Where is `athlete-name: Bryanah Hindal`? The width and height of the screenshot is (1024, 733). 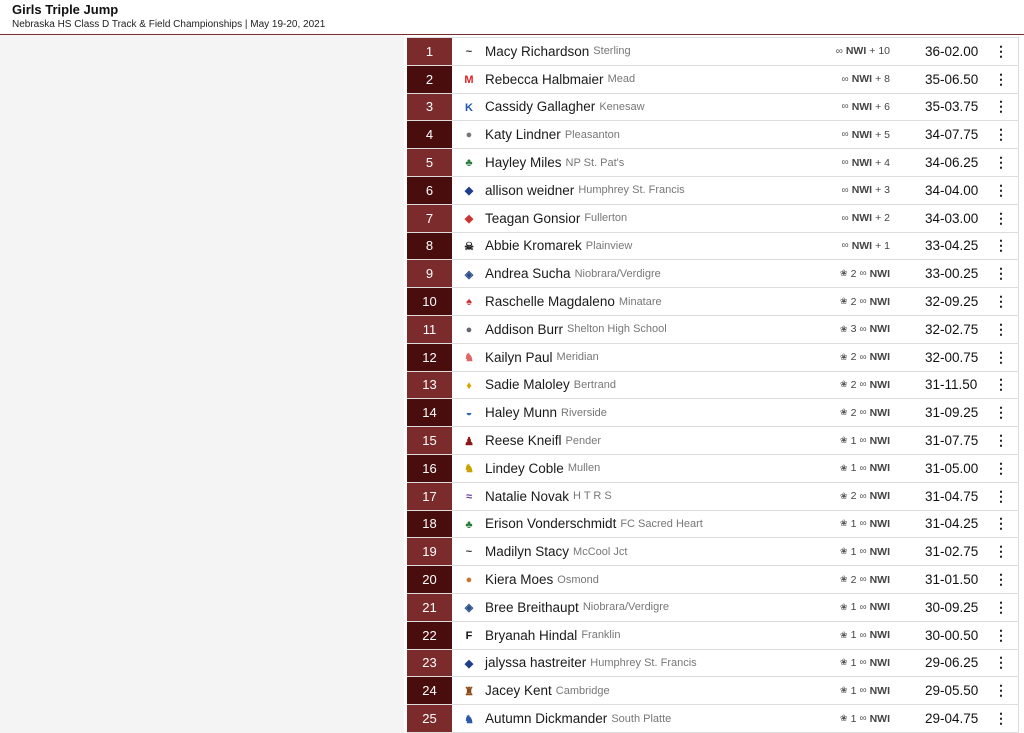
athlete-name: Bryanah Hindal is located at coordinates (531, 635).